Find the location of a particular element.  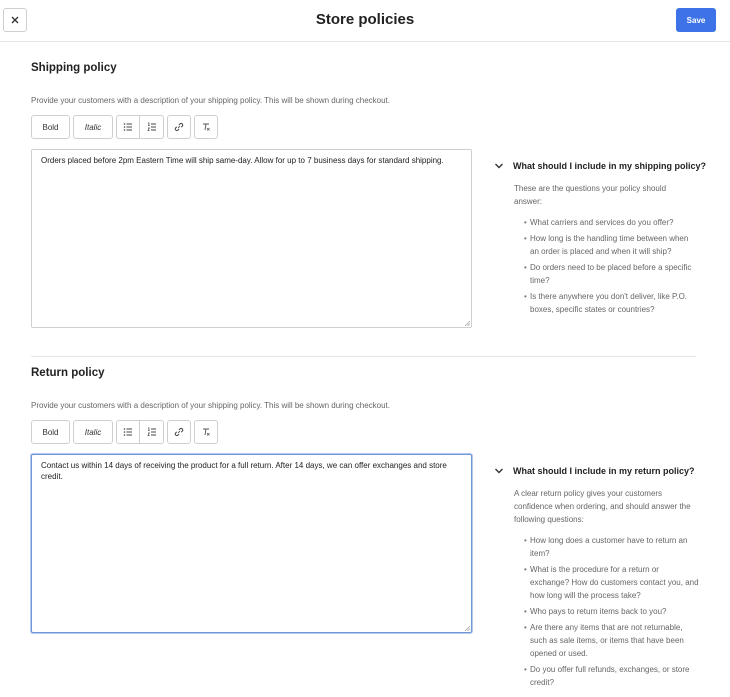

shipping-format-toolbar: Bold Italic is located at coordinates (124, 127).